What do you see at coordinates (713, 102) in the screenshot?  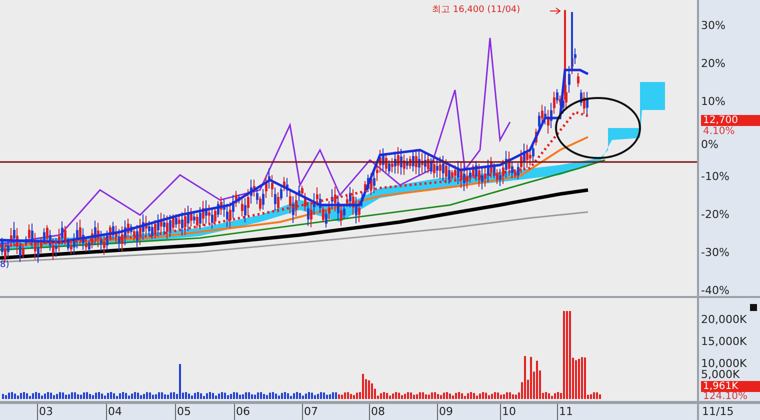 I see `axis-tick-label: 10%` at bounding box center [713, 102].